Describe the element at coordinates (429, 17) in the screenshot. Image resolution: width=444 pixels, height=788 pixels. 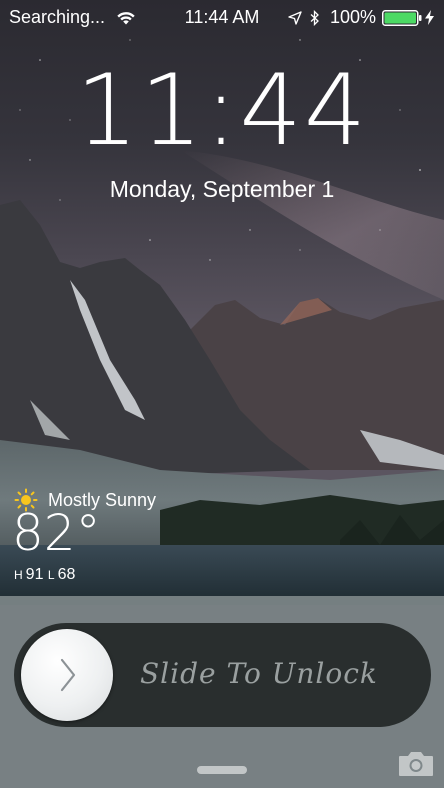
I see `charging-bolt-icon` at that location.